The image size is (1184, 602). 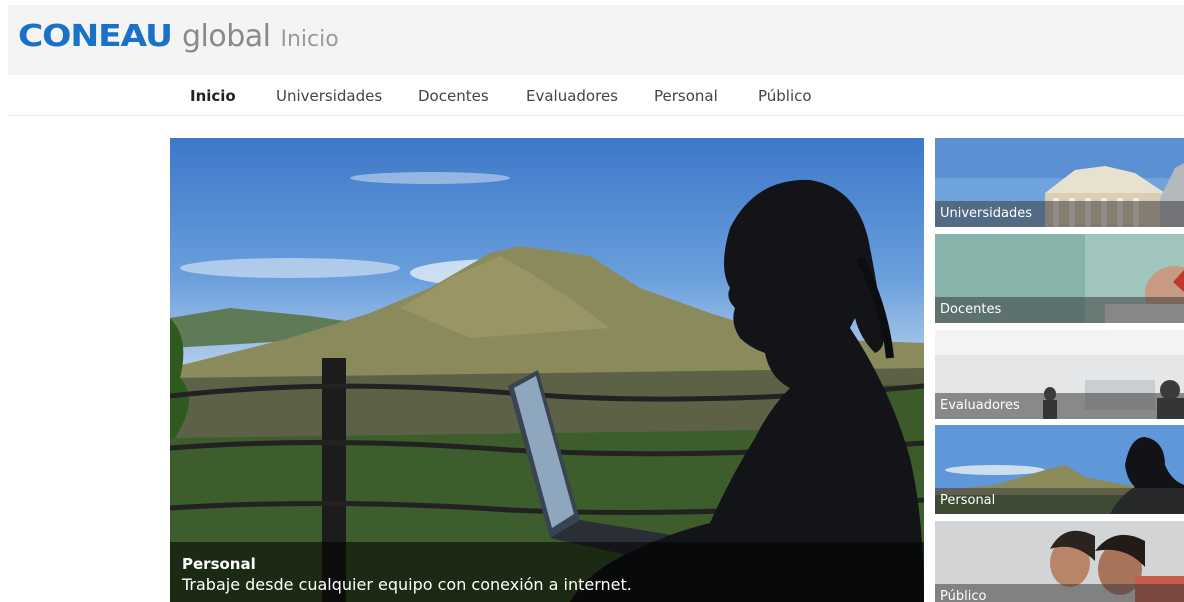 What do you see at coordinates (1059, 214) in the screenshot?
I see `thumb-label: Universidades` at bounding box center [1059, 214].